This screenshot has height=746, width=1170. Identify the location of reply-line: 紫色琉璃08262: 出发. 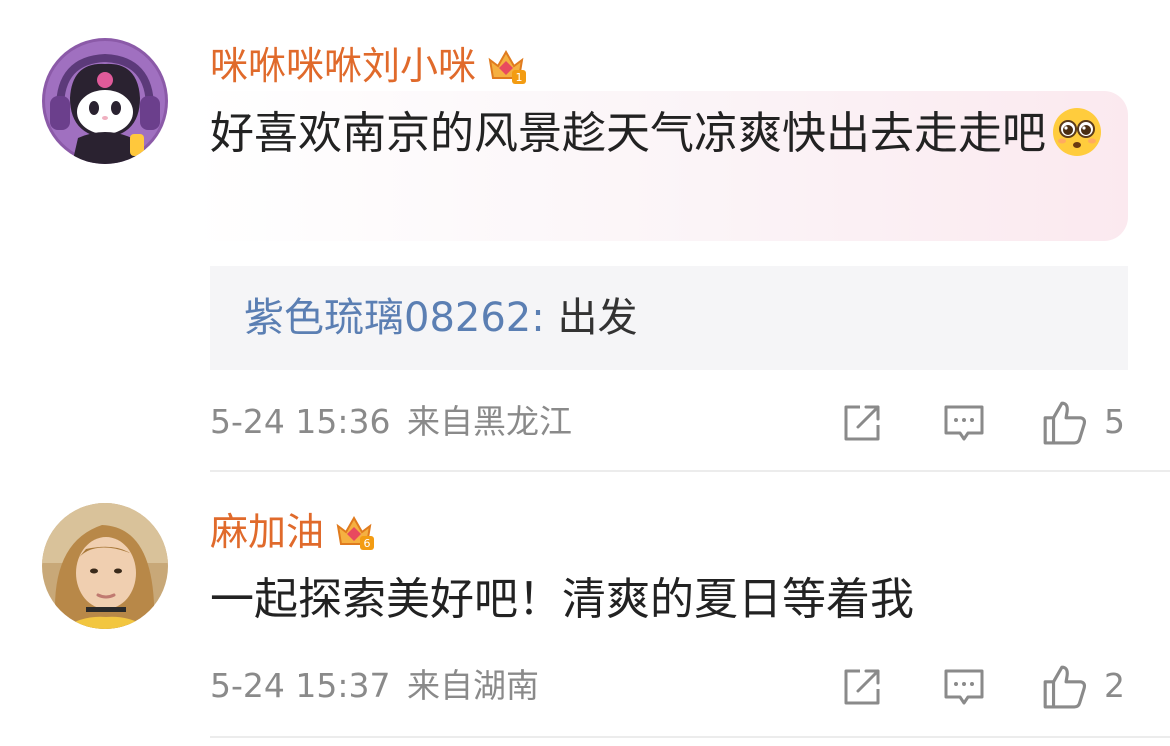
(440, 318).